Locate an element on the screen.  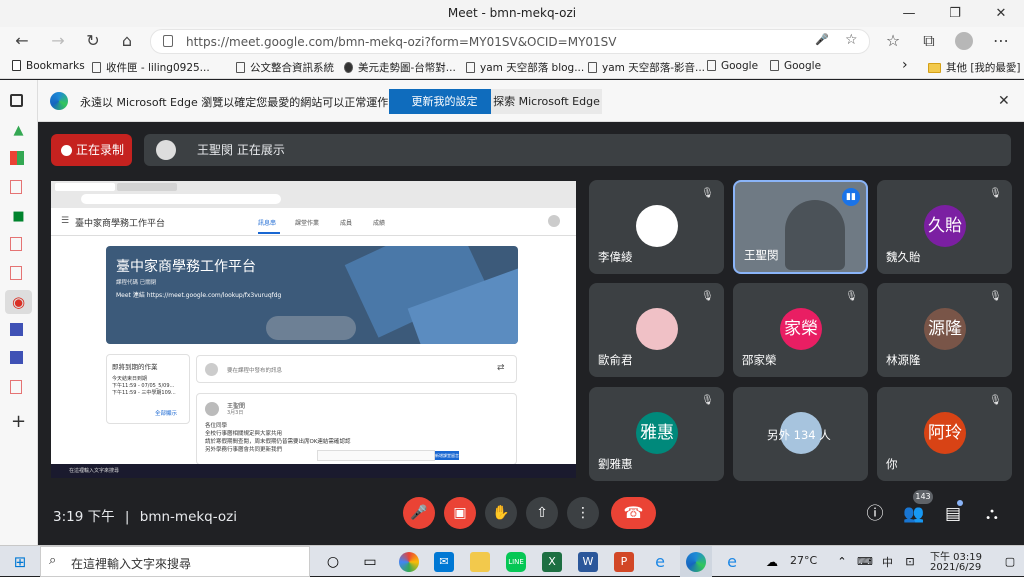
camera-off-icon: ▣ is located at coordinates (460, 513).